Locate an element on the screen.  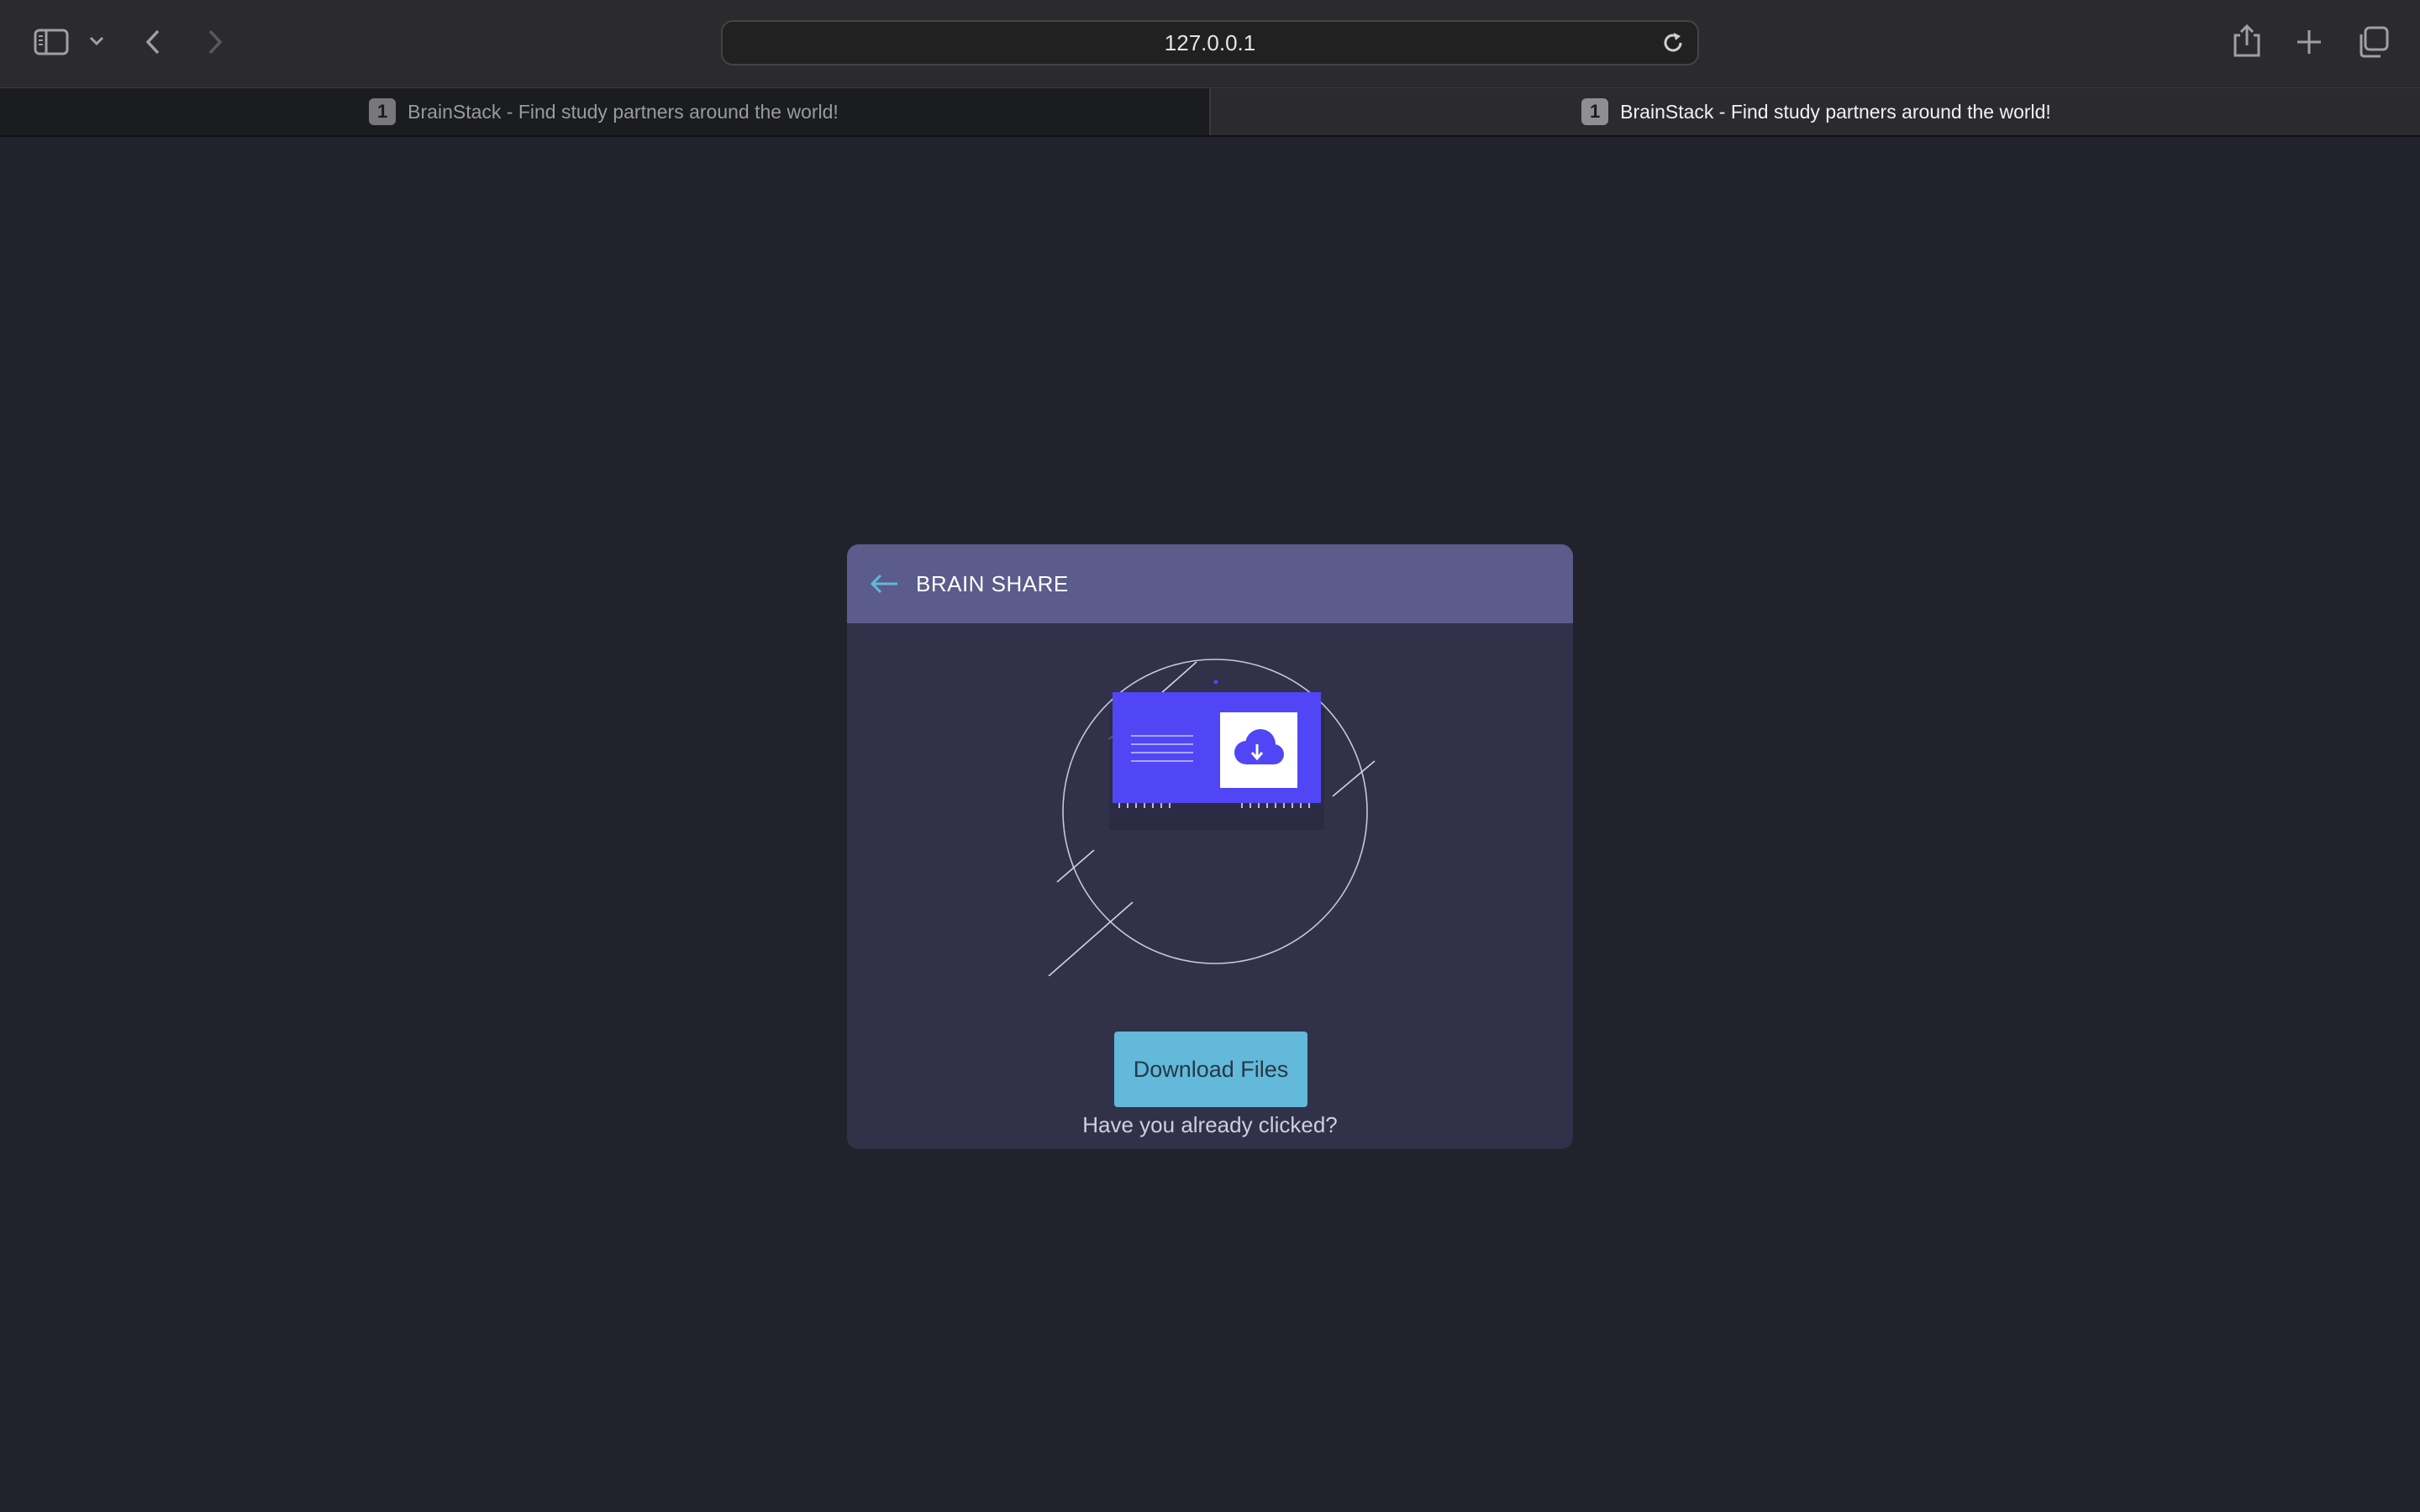
plus-icon is located at coordinates (2309, 42).